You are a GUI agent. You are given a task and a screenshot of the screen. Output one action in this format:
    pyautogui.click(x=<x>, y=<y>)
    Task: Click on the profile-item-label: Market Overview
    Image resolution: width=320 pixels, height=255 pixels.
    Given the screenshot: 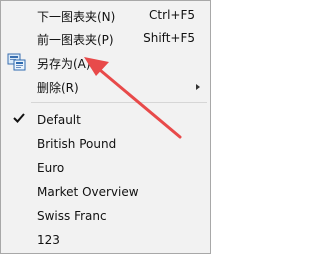 What is the action you would take?
    pyautogui.click(x=88, y=192)
    